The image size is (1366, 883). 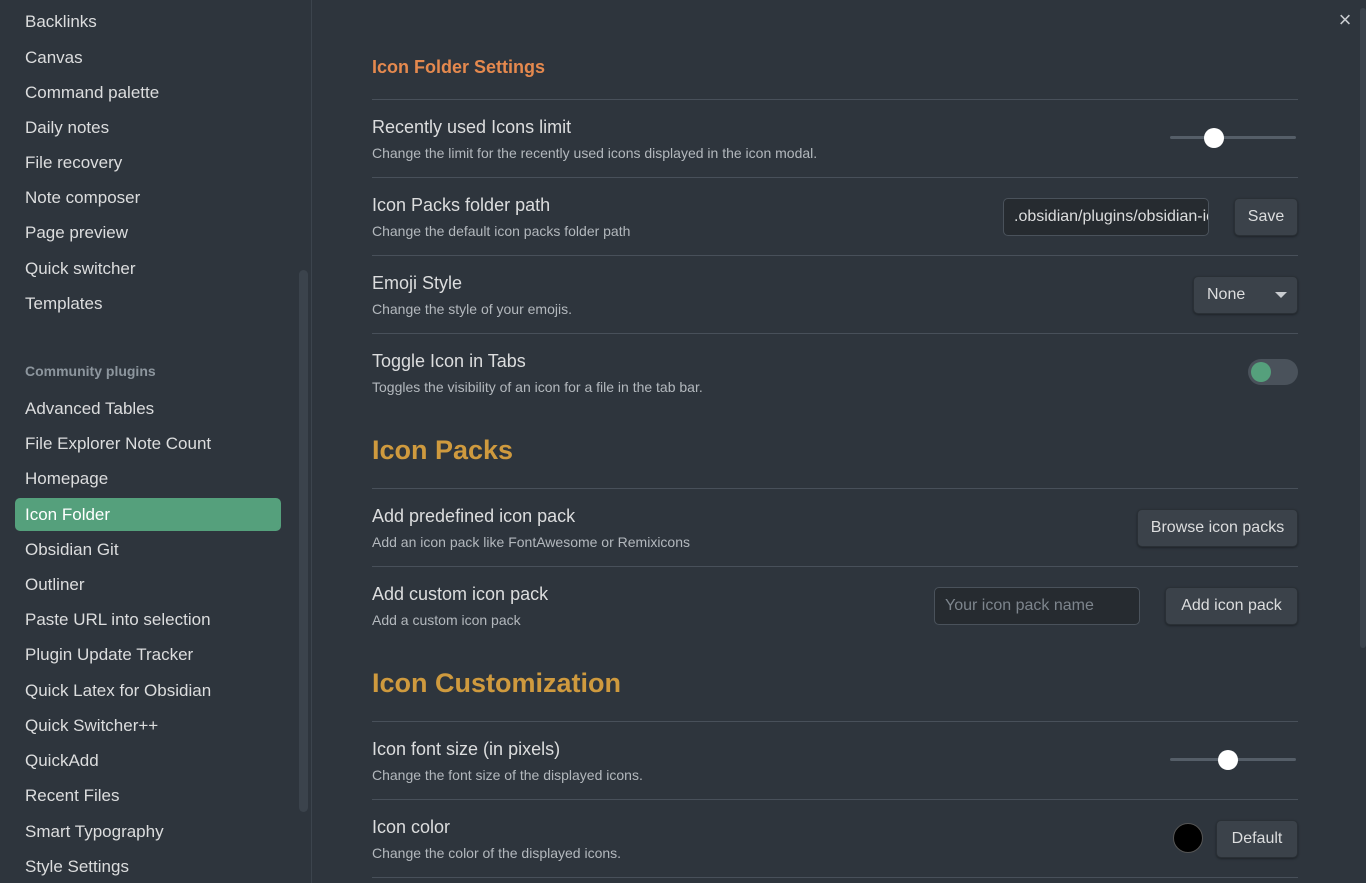 What do you see at coordinates (1037, 606) in the screenshot?
I see `icon-pack-name-input: Your icon pack name` at bounding box center [1037, 606].